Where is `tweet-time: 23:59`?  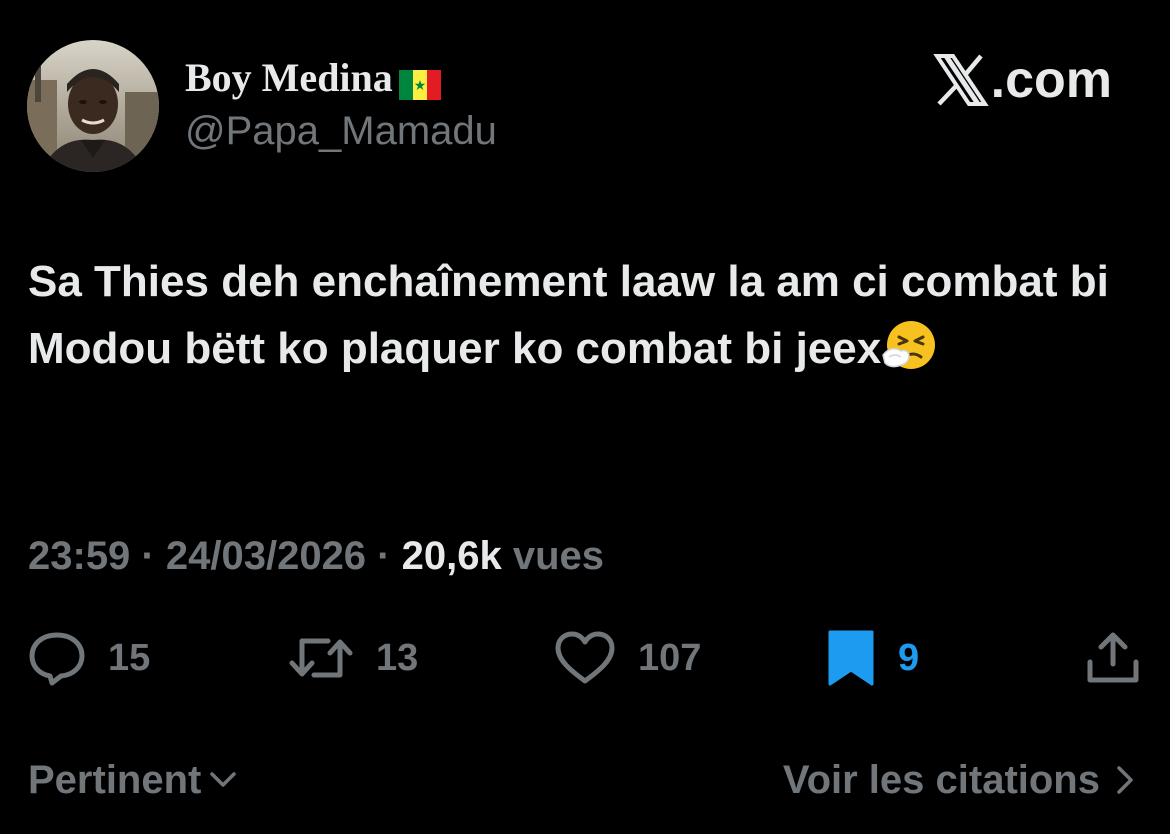
tweet-time: 23:59 is located at coordinates (79, 556).